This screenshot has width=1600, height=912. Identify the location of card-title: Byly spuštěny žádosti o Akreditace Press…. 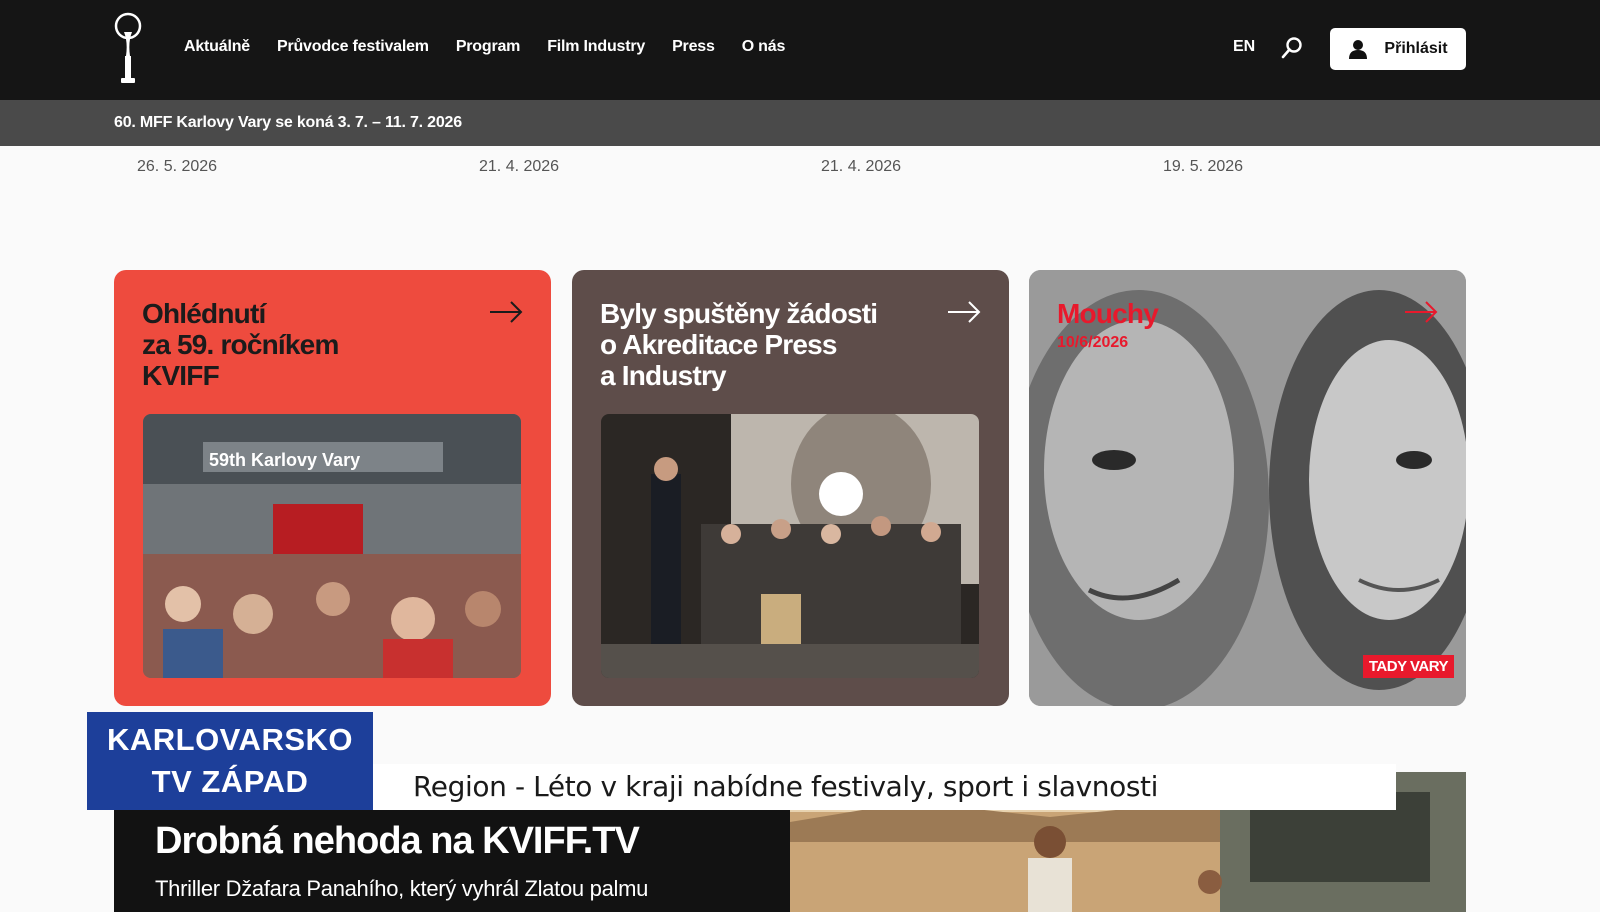
(739, 344).